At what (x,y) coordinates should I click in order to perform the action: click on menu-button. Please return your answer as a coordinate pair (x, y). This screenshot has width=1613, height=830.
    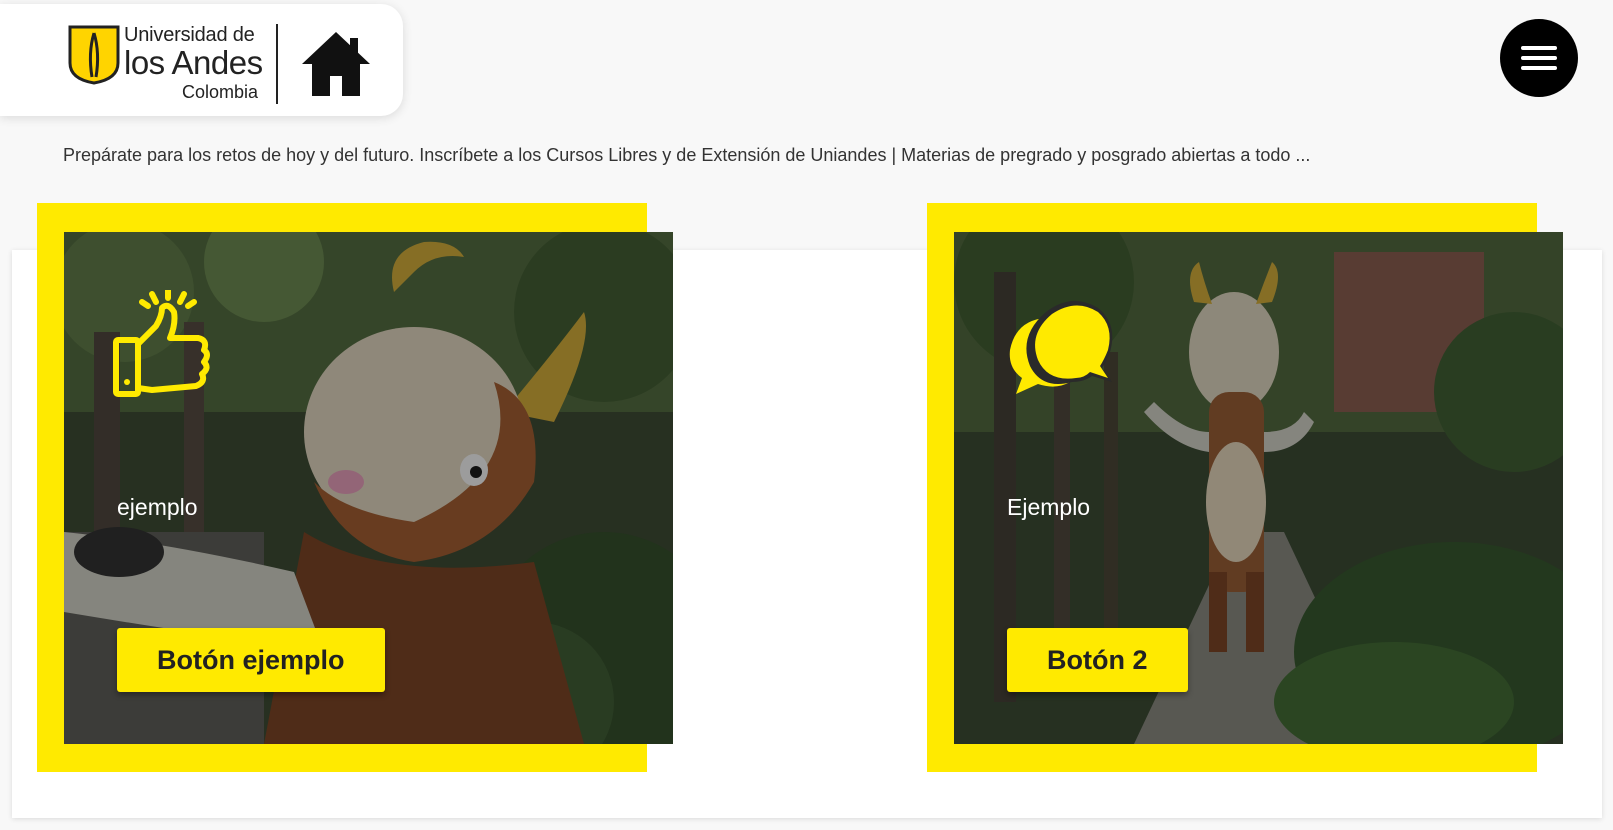
    Looking at the image, I should click on (1539, 58).